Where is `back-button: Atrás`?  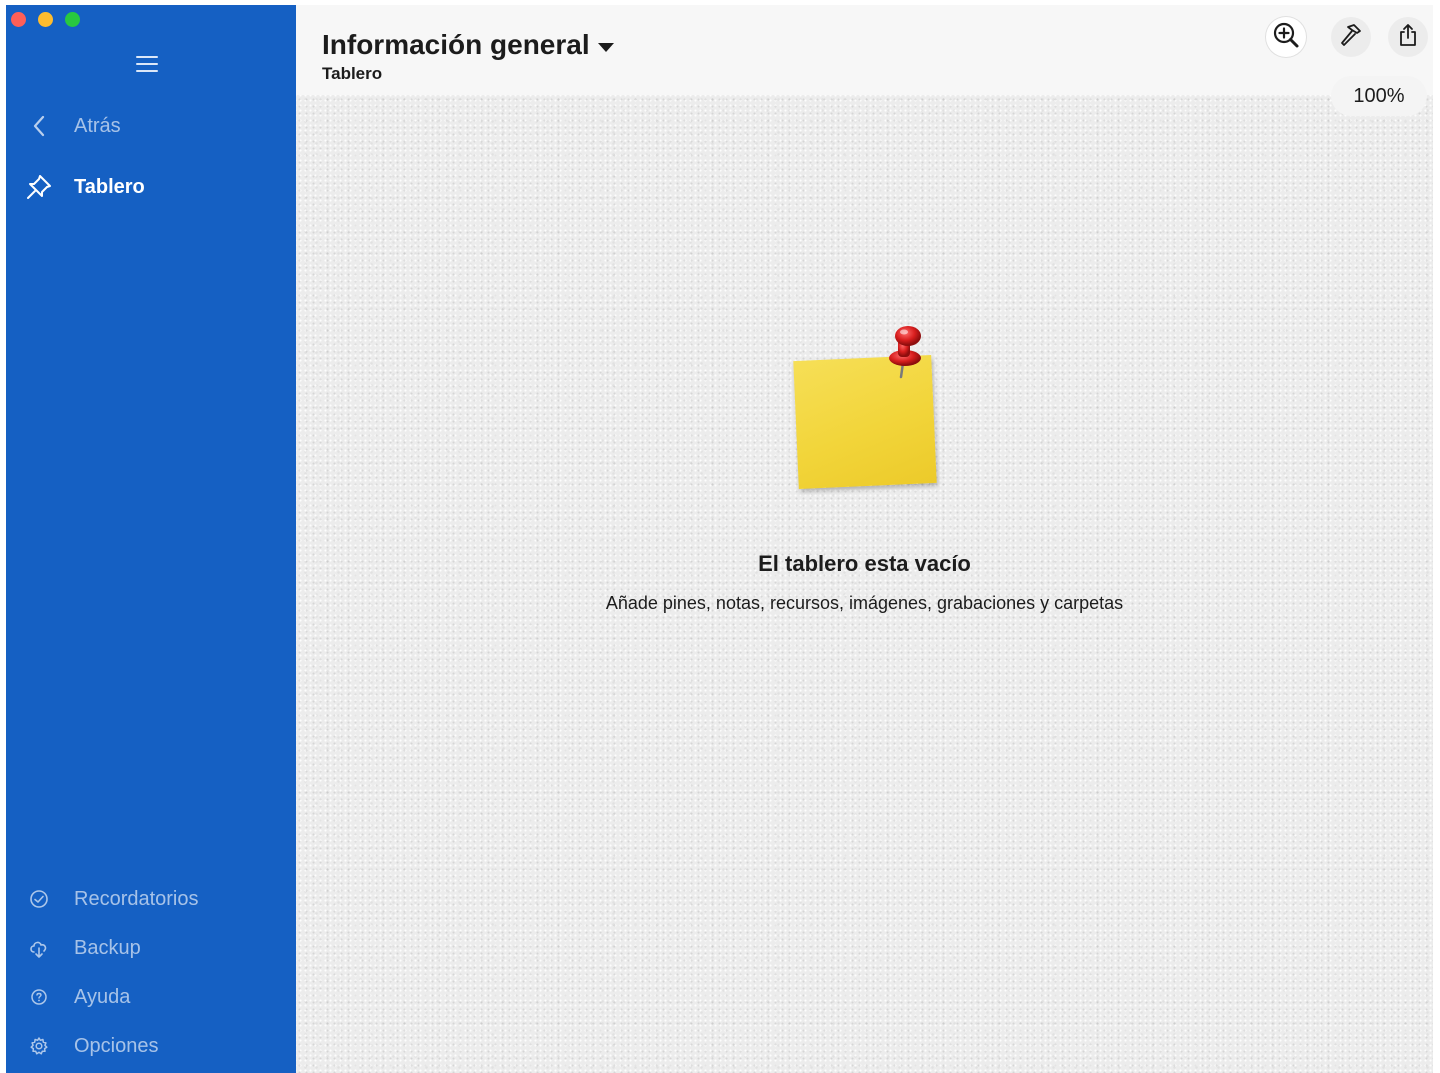 back-button: Atrás is located at coordinates (151, 126).